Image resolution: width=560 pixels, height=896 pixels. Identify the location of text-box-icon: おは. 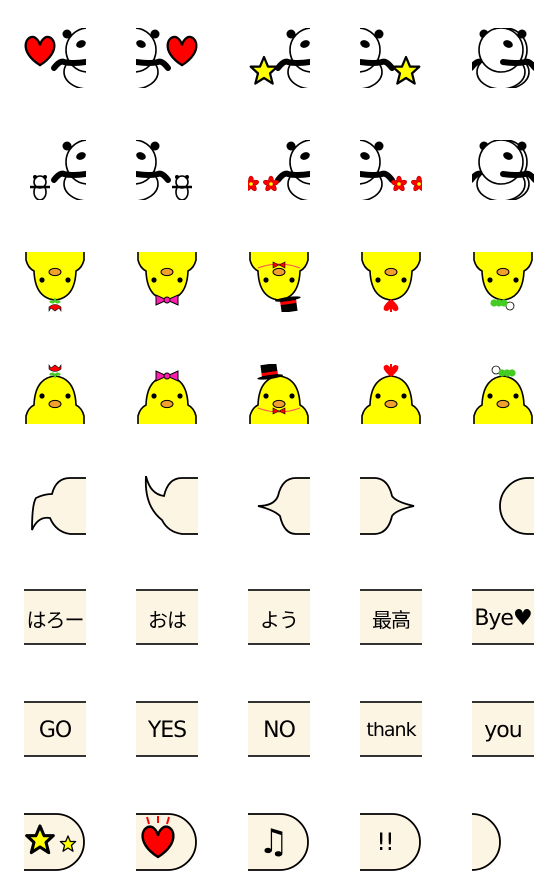
(167, 618).